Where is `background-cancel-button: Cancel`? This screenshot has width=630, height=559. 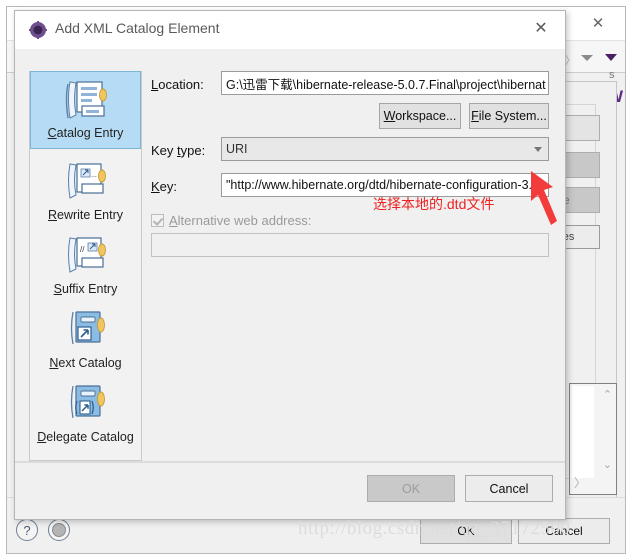 background-cancel-button: Cancel is located at coordinates (564, 531).